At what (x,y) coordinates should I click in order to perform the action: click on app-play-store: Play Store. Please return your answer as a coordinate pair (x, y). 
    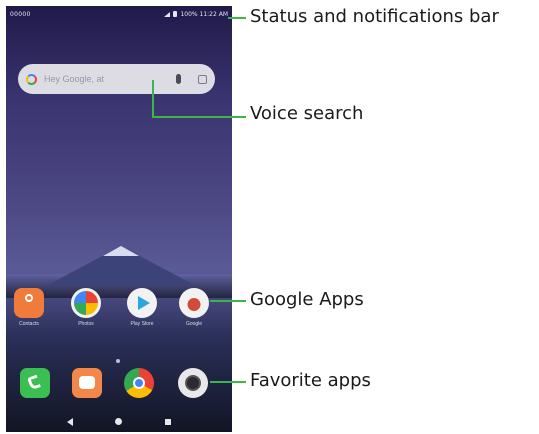
    Looking at the image, I should click on (142, 307).